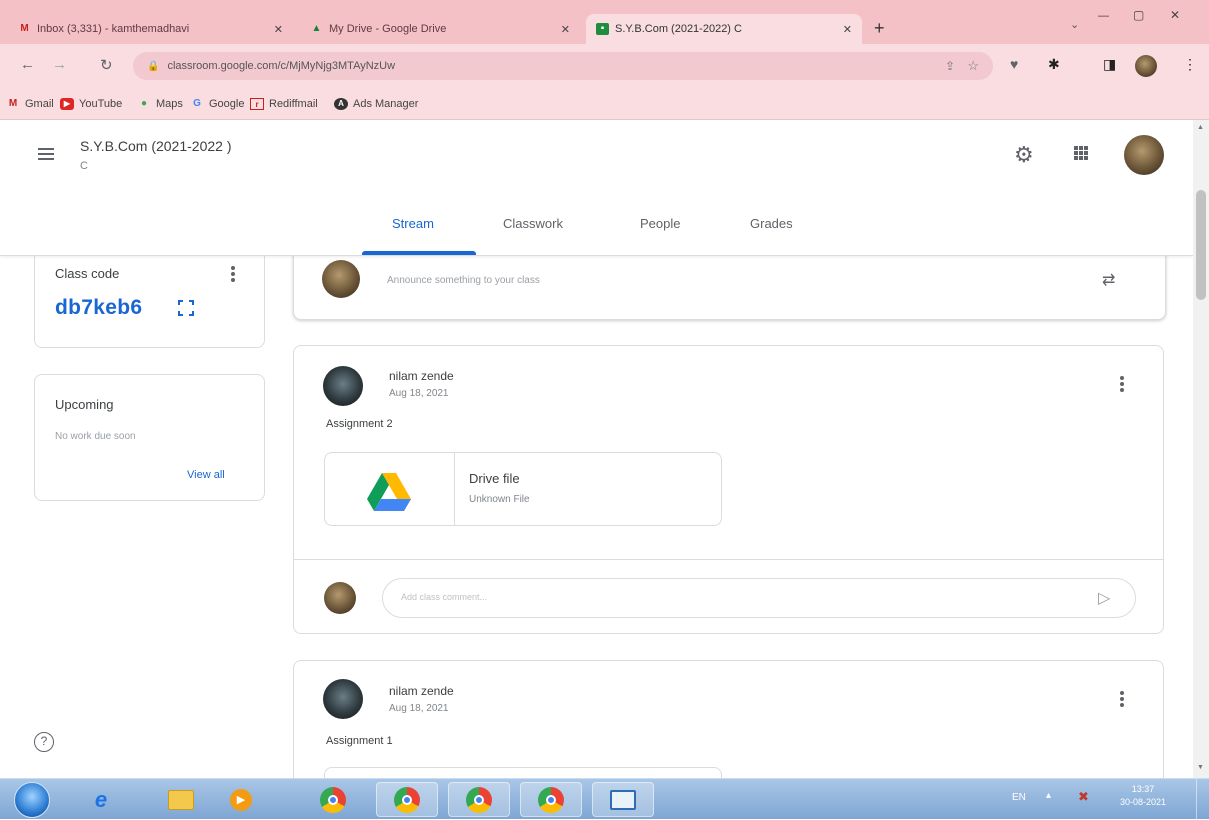 Image resolution: width=1209 pixels, height=820 pixels. I want to click on maximize-icon: ▢, so click(1138, 15).